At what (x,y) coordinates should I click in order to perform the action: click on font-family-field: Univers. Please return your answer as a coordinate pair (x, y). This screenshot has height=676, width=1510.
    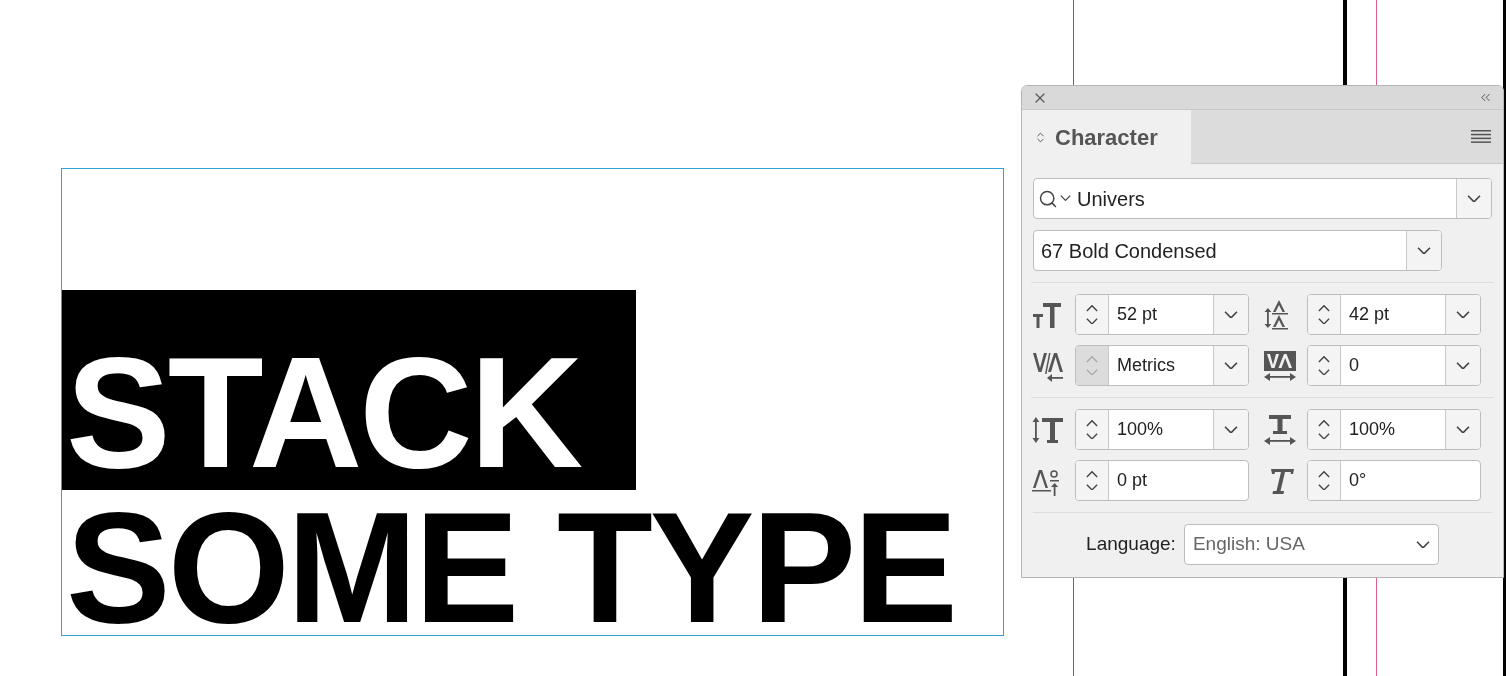
    Looking at the image, I should click on (1262, 198).